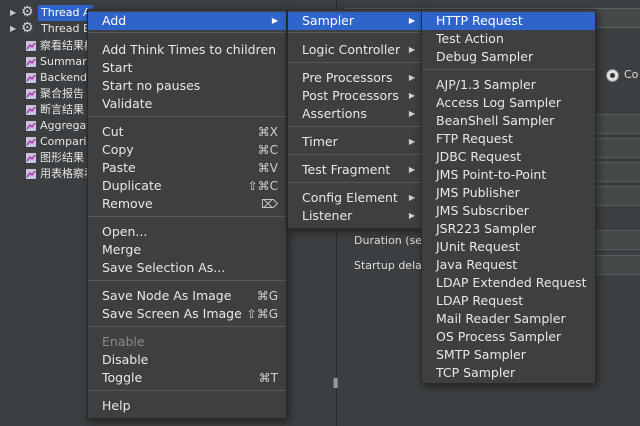 Image resolution: width=640 pixels, height=426 pixels. What do you see at coordinates (508, 175) in the screenshot?
I see `menu-item-jms-point-to-point: JMS Point-to-Point` at bounding box center [508, 175].